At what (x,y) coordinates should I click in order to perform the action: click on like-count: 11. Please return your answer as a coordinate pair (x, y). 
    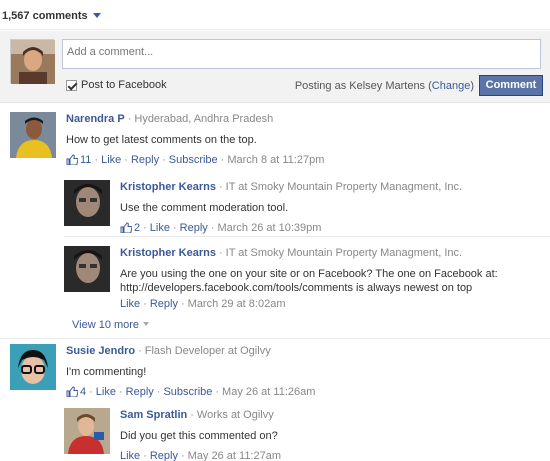
    Looking at the image, I should click on (85, 160).